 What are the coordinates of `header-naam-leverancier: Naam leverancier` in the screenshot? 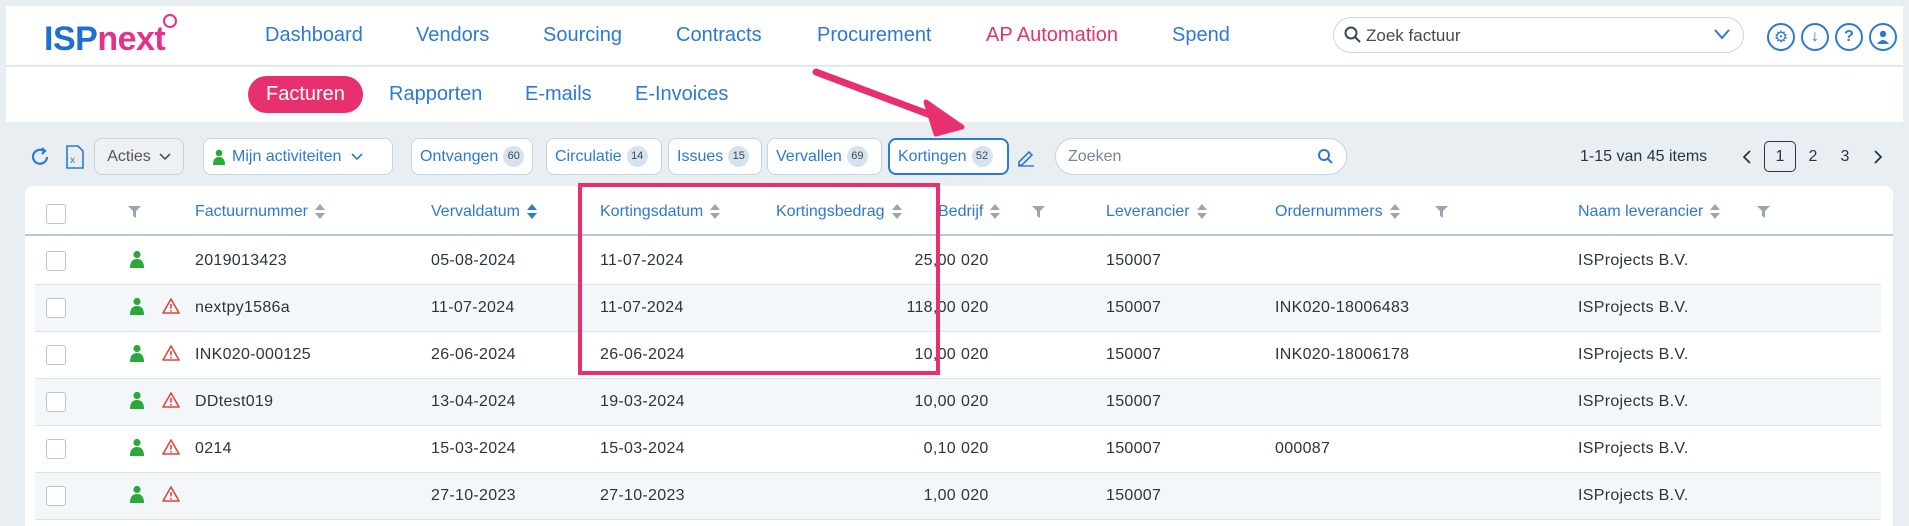 It's located at (1649, 212).